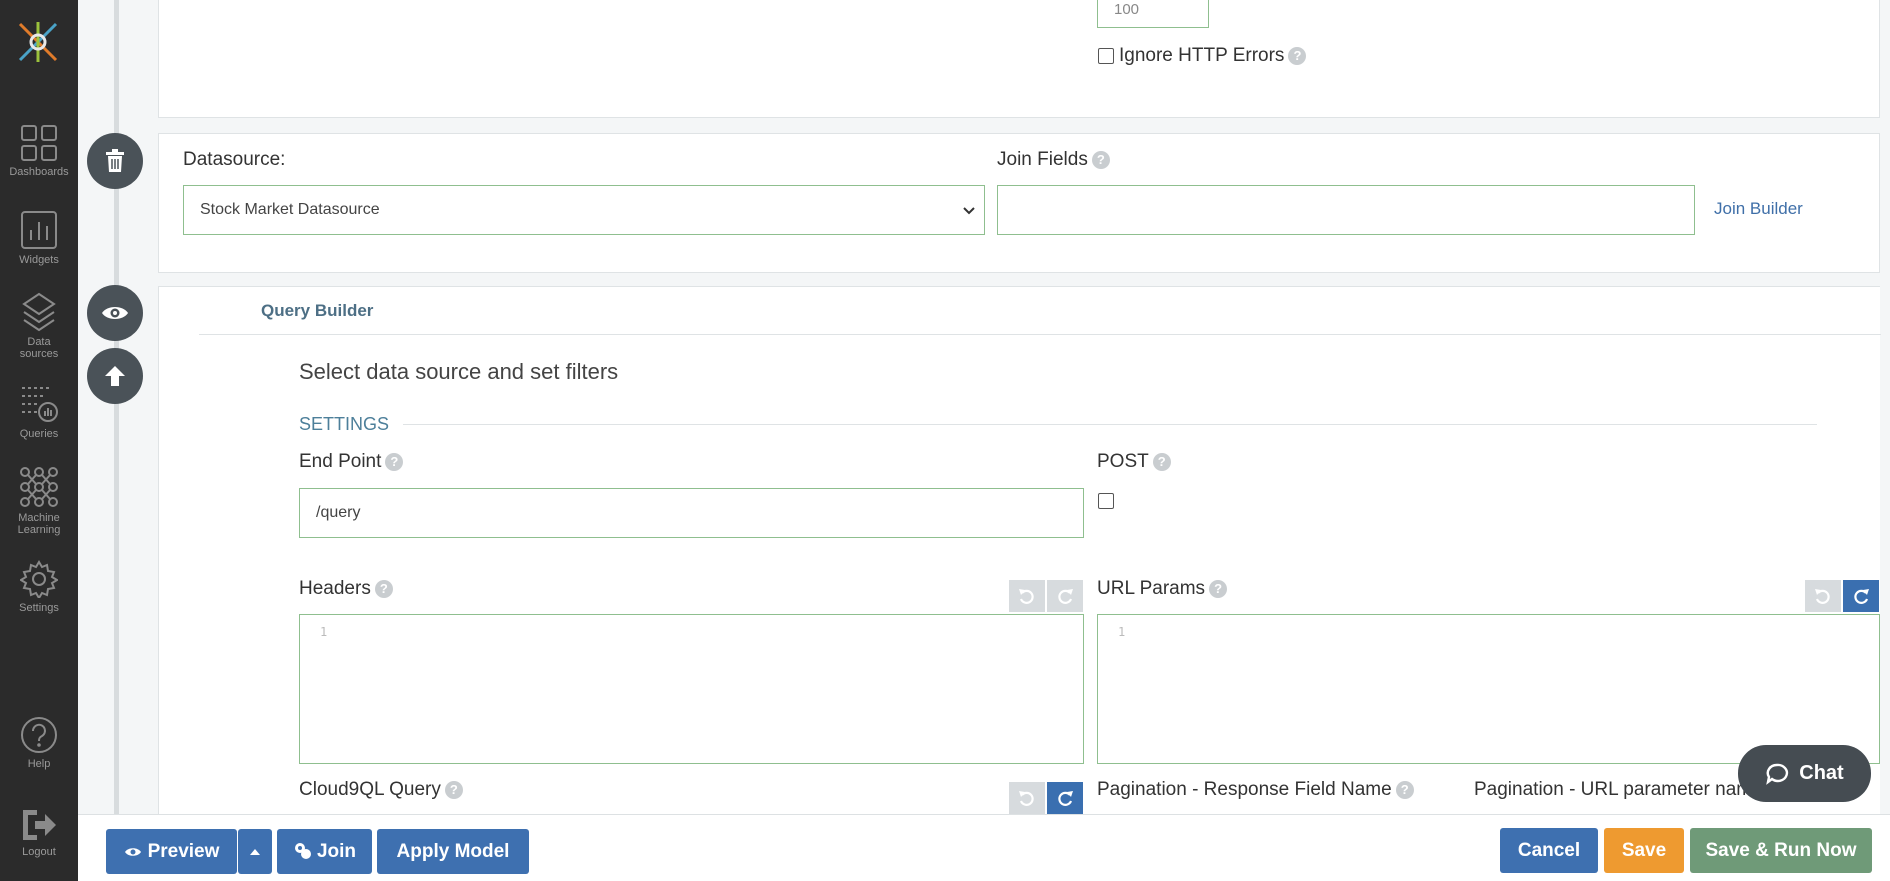 The width and height of the screenshot is (1890, 881). I want to click on datasource-label: Datasource:, so click(234, 159).